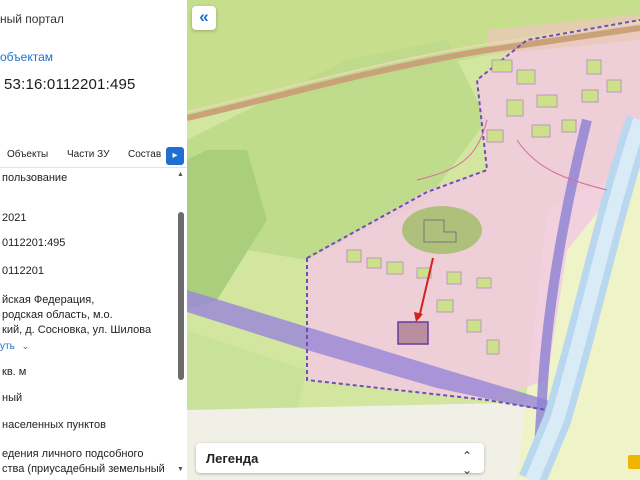  What do you see at coordinates (48, 300) in the screenshot?
I see `field-address-line-1: йская Федерация,` at bounding box center [48, 300].